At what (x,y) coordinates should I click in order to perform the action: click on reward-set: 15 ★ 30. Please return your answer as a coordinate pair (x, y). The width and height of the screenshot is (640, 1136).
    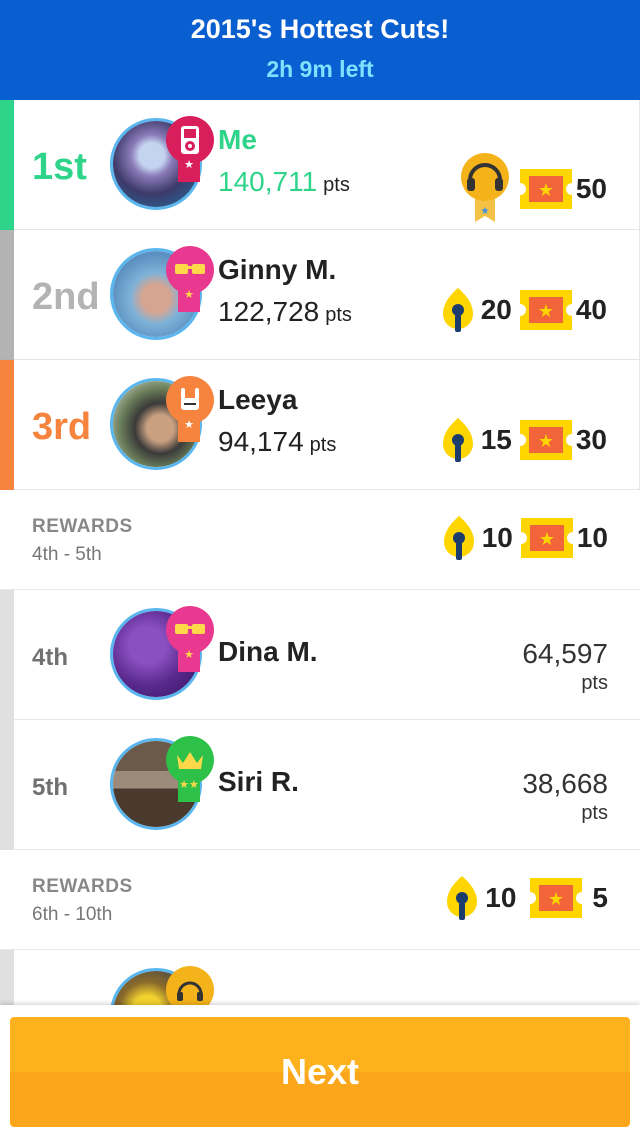
    Looking at the image, I should click on (523, 440).